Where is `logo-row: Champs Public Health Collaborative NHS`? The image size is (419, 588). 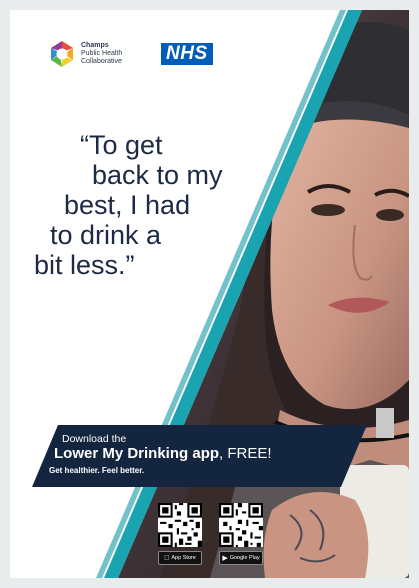 logo-row: Champs Public Health Collaborative NHS is located at coordinates (130, 54).